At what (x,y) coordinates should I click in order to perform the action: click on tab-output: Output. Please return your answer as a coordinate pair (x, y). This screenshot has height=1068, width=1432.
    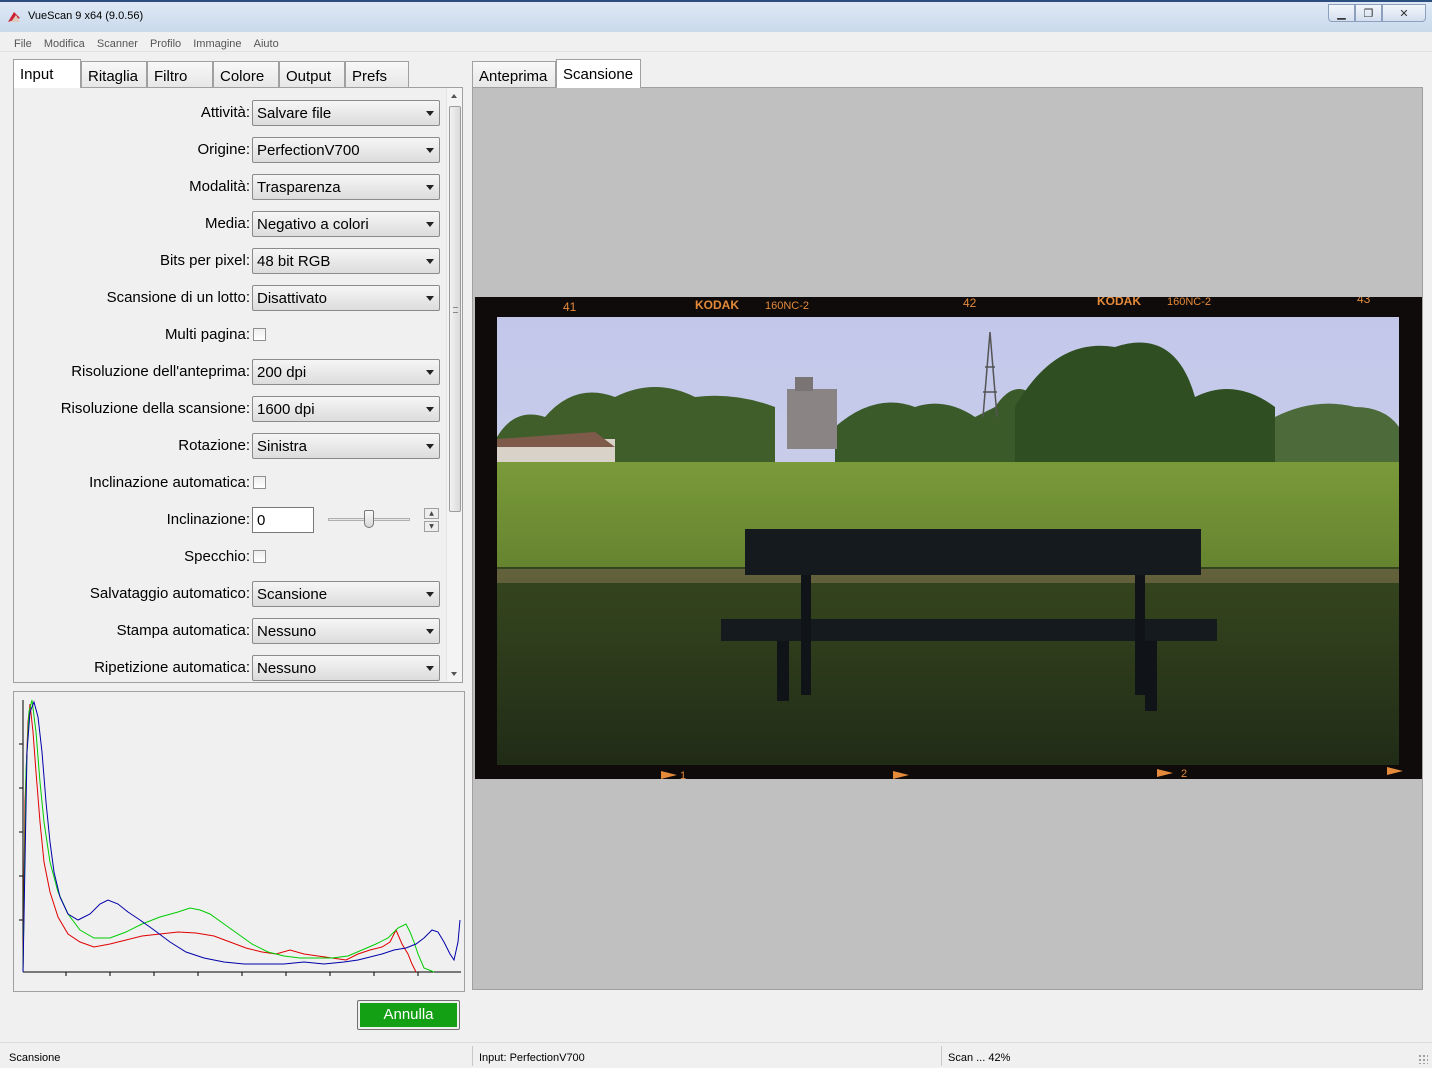
    Looking at the image, I should click on (312, 74).